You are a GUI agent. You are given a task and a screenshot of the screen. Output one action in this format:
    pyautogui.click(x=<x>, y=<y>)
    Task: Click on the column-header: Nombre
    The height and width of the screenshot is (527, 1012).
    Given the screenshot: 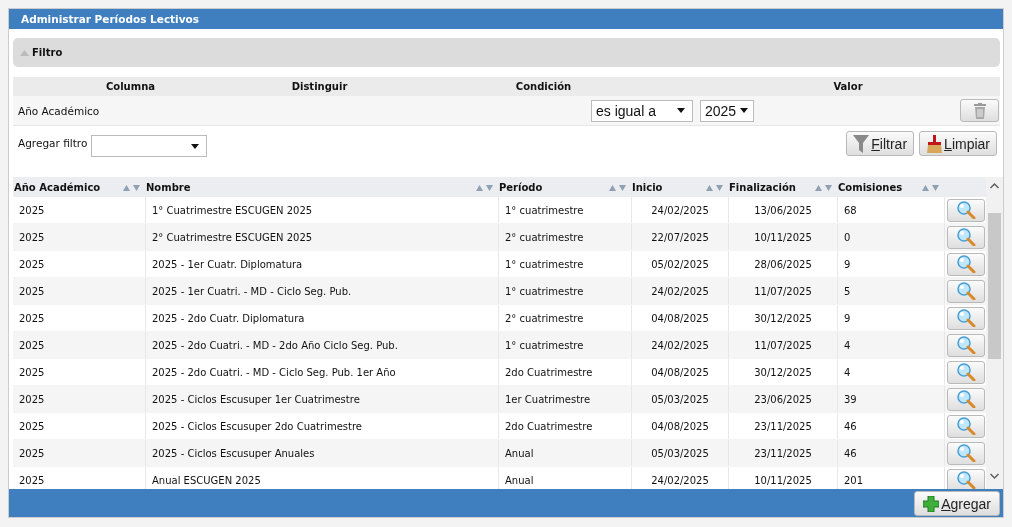 What is the action you would take?
    pyautogui.click(x=168, y=187)
    